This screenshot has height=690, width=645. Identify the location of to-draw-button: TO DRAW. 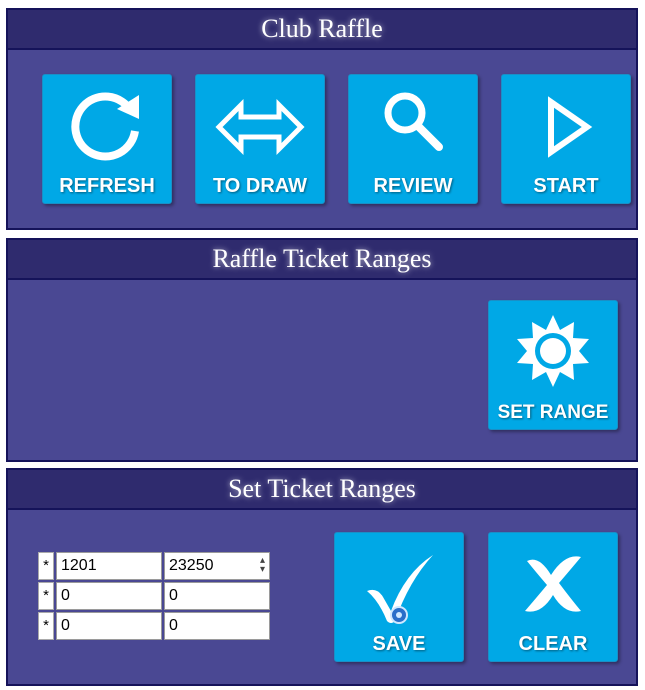
(260, 139).